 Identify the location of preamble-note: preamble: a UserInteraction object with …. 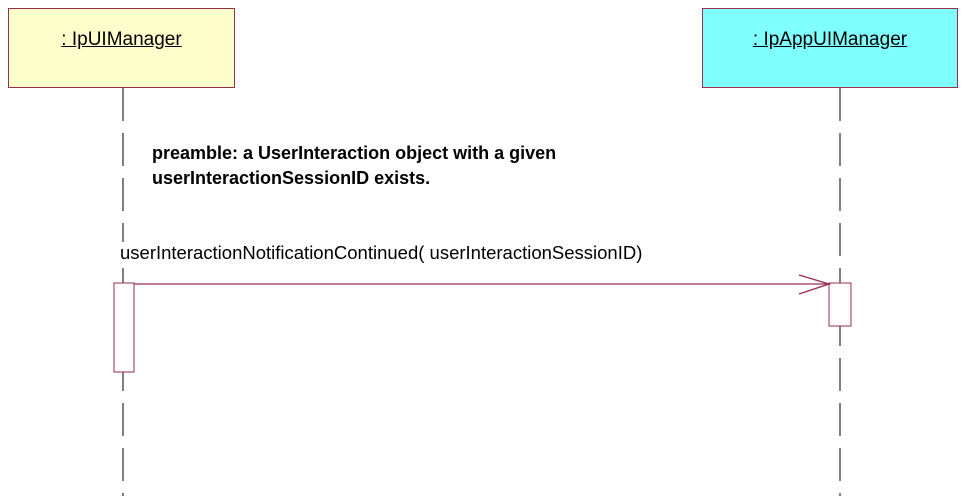
(462, 166).